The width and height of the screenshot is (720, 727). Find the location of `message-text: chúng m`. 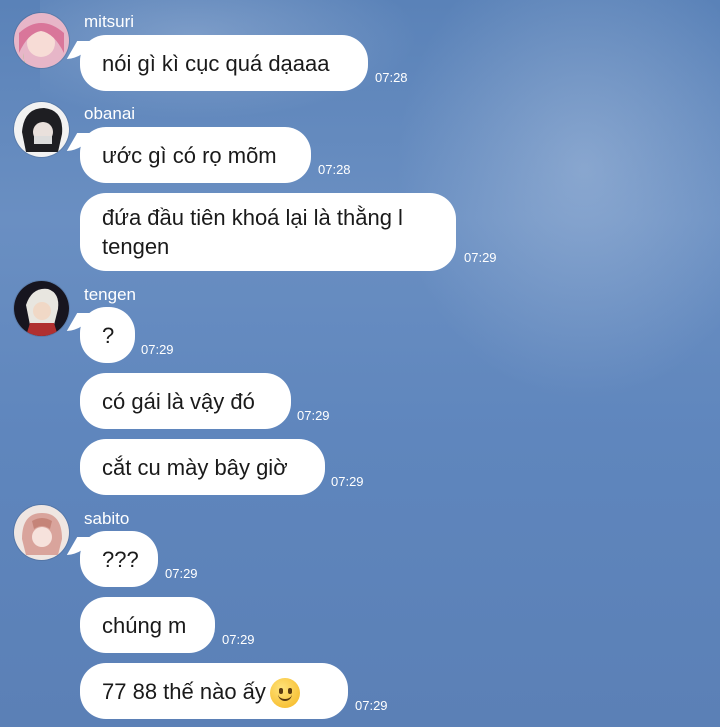

message-text: chúng m is located at coordinates (144, 625).